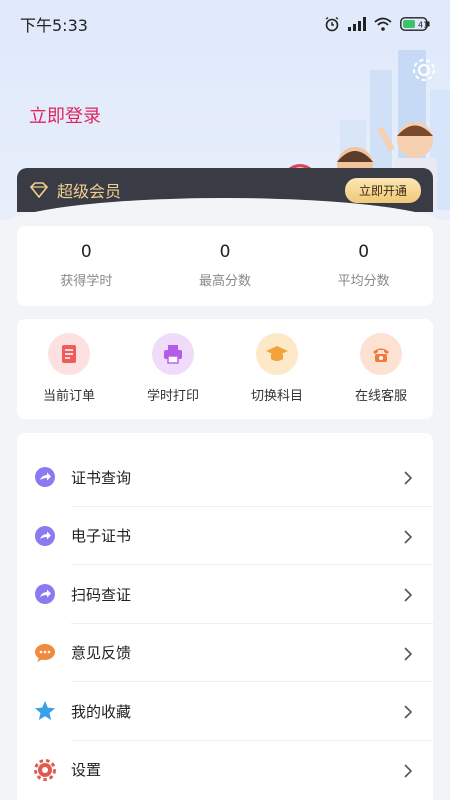 The image size is (450, 800). What do you see at coordinates (363, 281) in the screenshot?
I see `stat-label: 平均分数` at bounding box center [363, 281].